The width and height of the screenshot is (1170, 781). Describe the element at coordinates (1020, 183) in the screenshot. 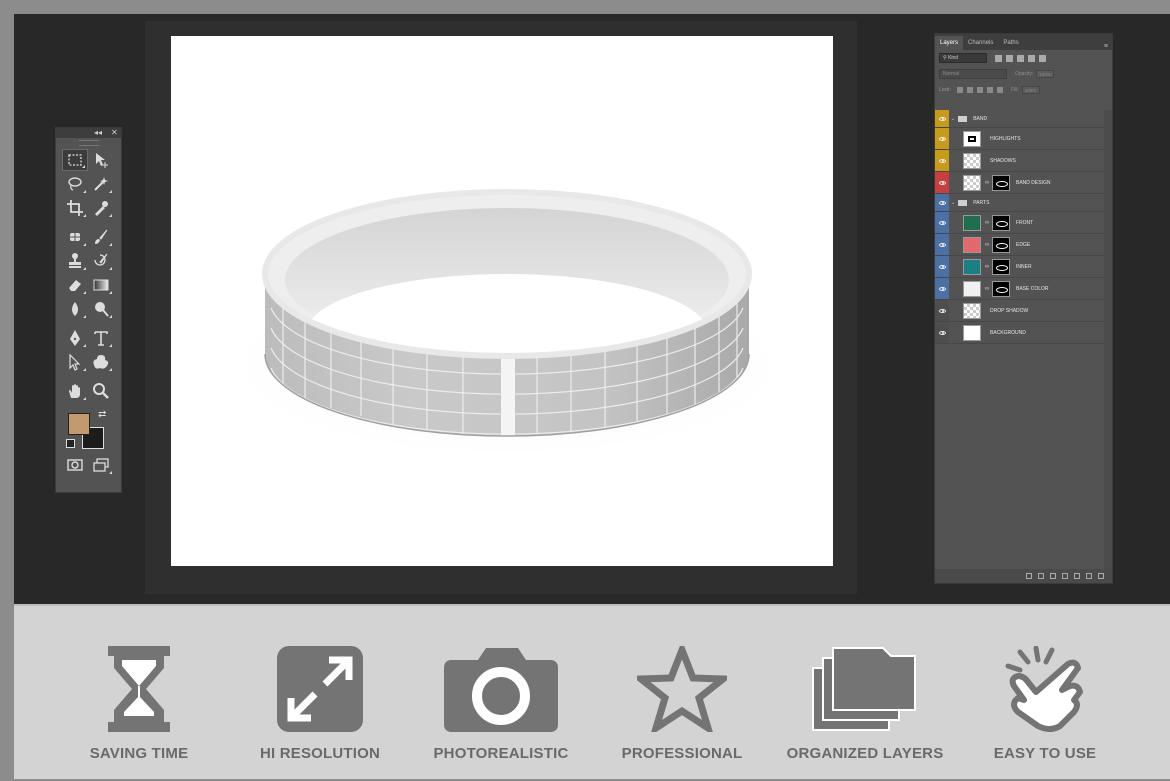

I see `layer-row: ∞ BAND DESIGN` at that location.